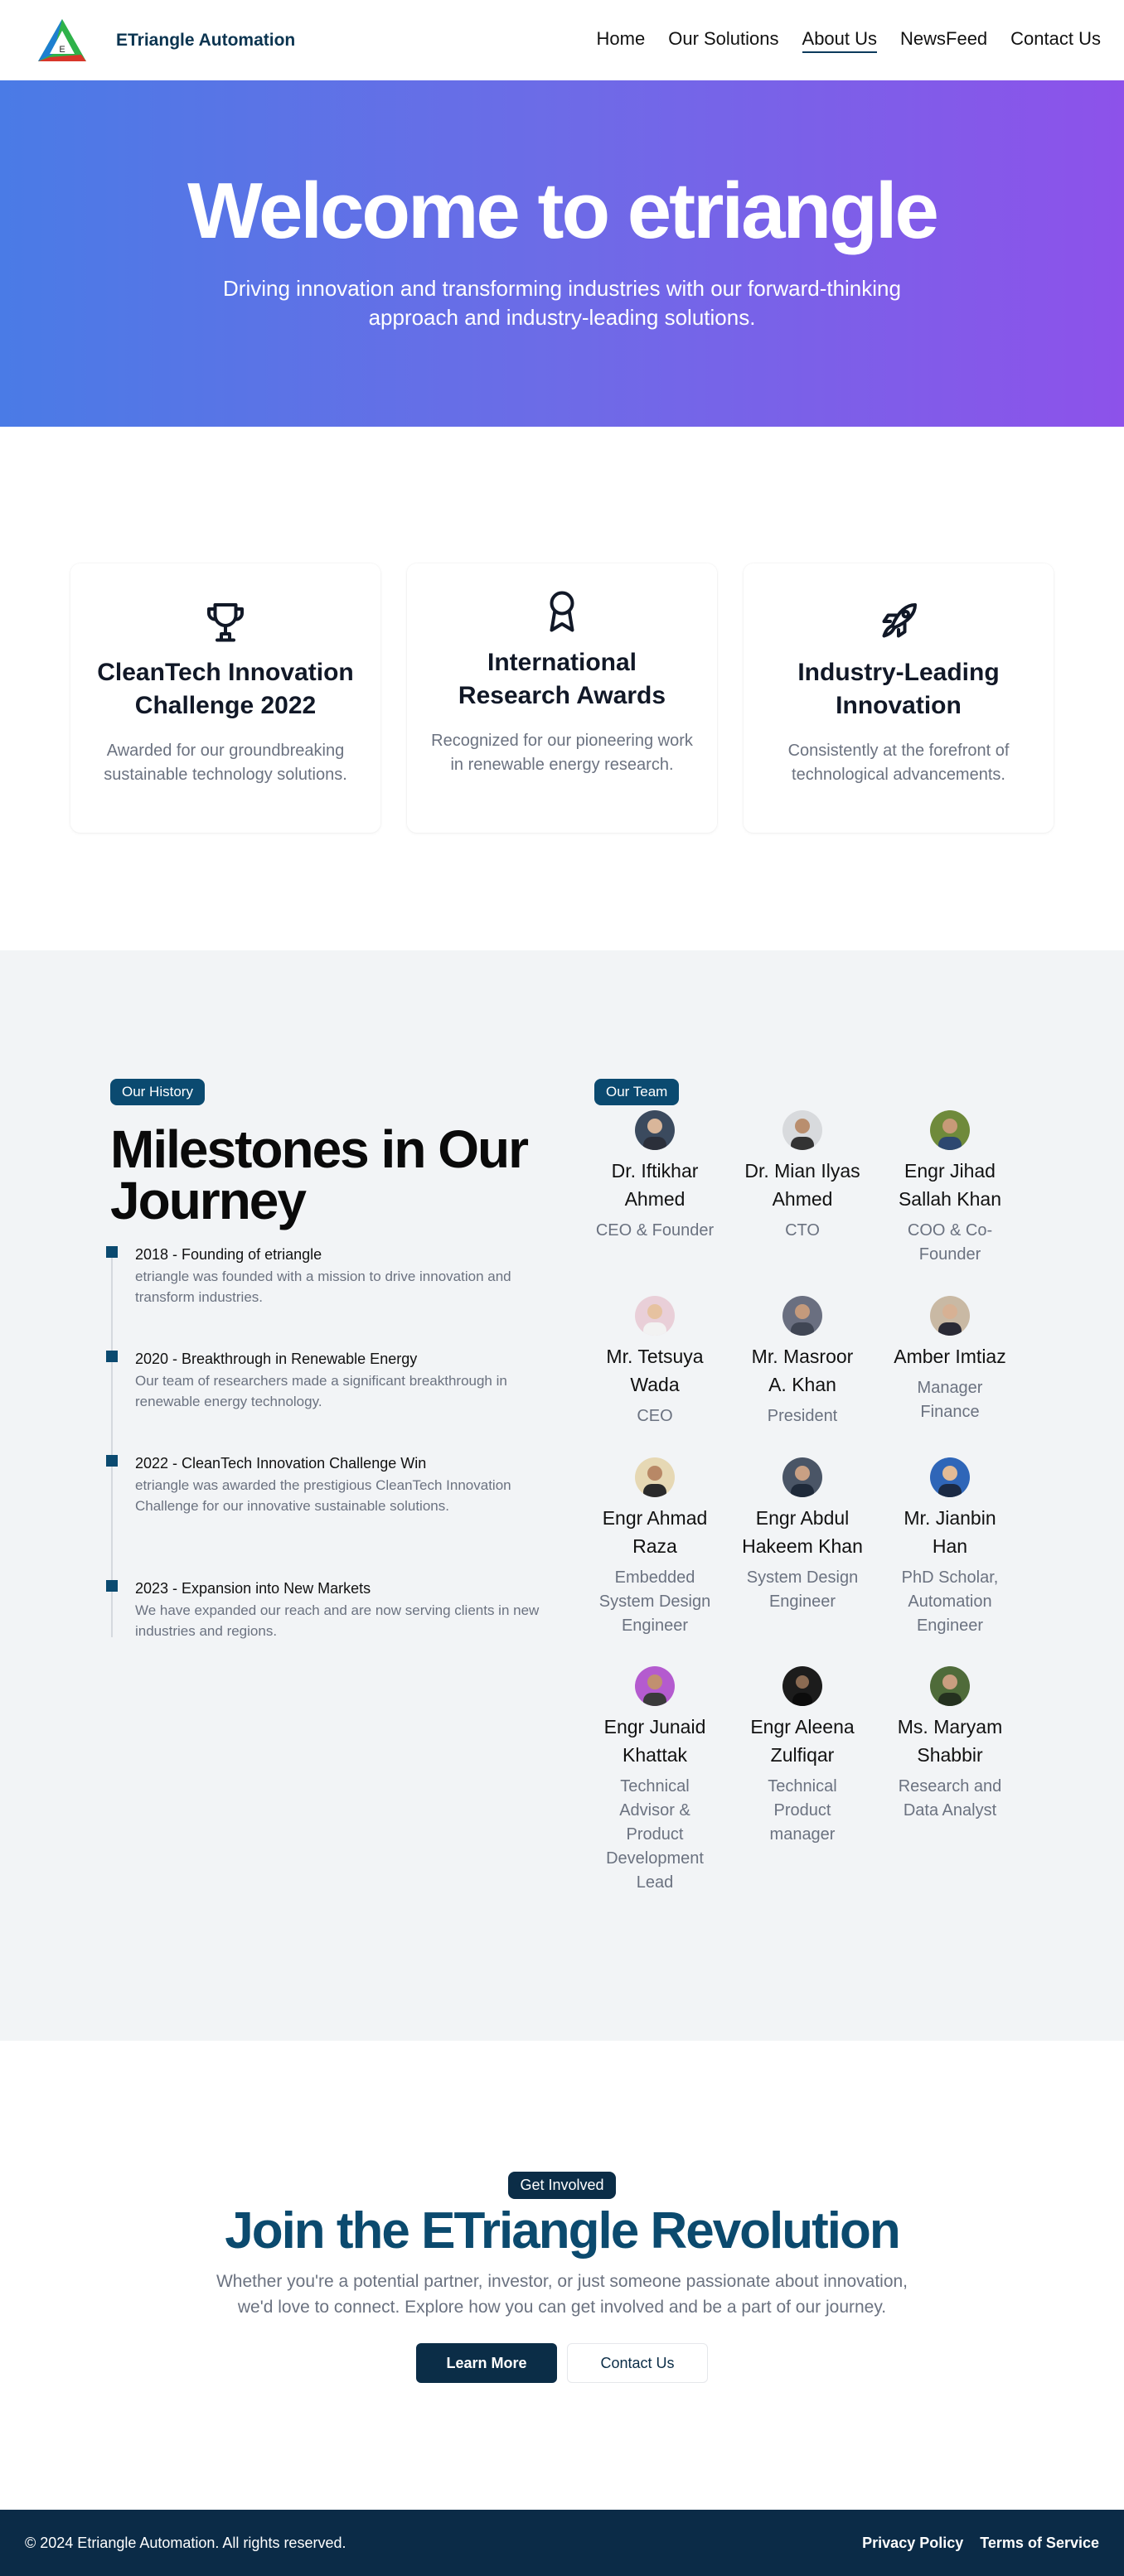 Image resolution: width=1124 pixels, height=2576 pixels. Describe the element at coordinates (228, 1254) in the screenshot. I see `timeline-item-title: 2018 - Founding of etriangle` at that location.